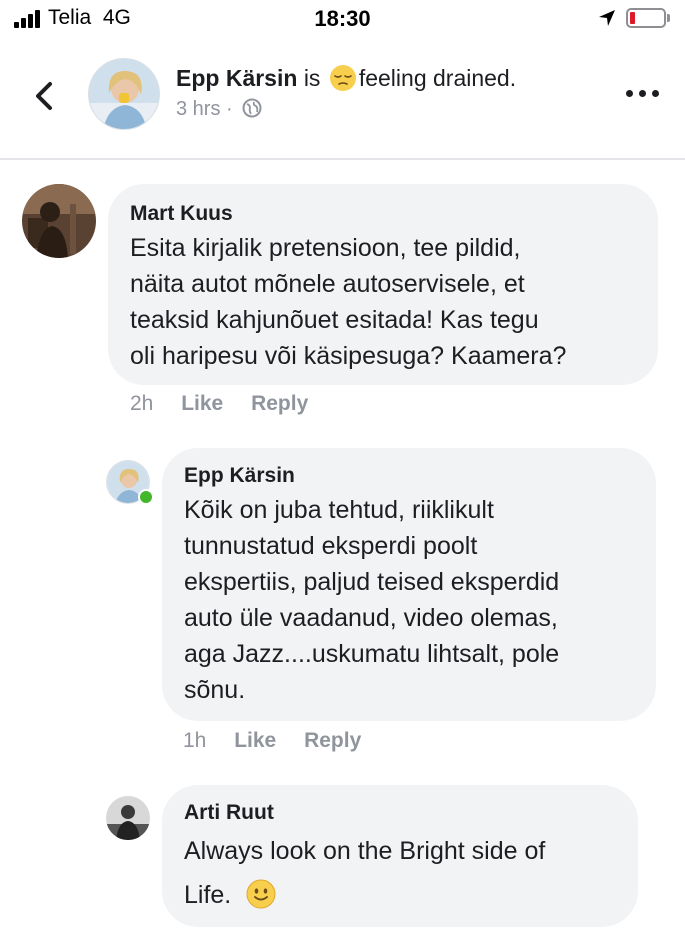 This screenshot has height=936, width=685. What do you see at coordinates (400, 813) in the screenshot?
I see `comment-author: Arti Ruut` at bounding box center [400, 813].